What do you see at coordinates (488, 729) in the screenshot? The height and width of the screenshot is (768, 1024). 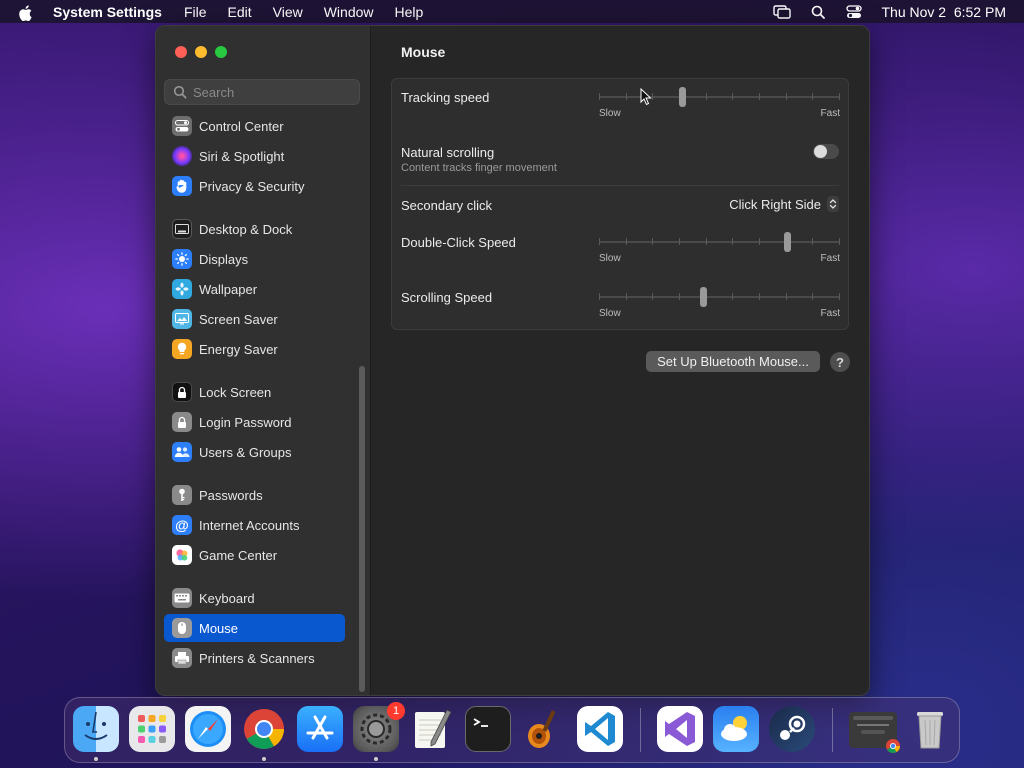 I see `terminal-icon` at bounding box center [488, 729].